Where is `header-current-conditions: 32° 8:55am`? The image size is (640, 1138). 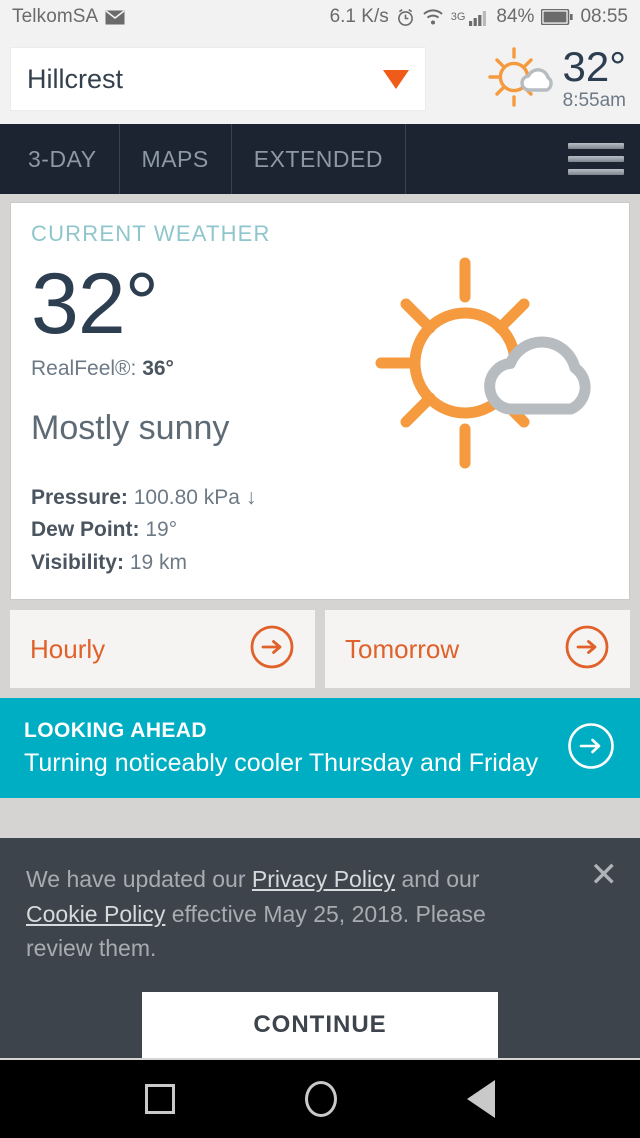 header-current-conditions: 32° 8:55am is located at coordinates (528, 79).